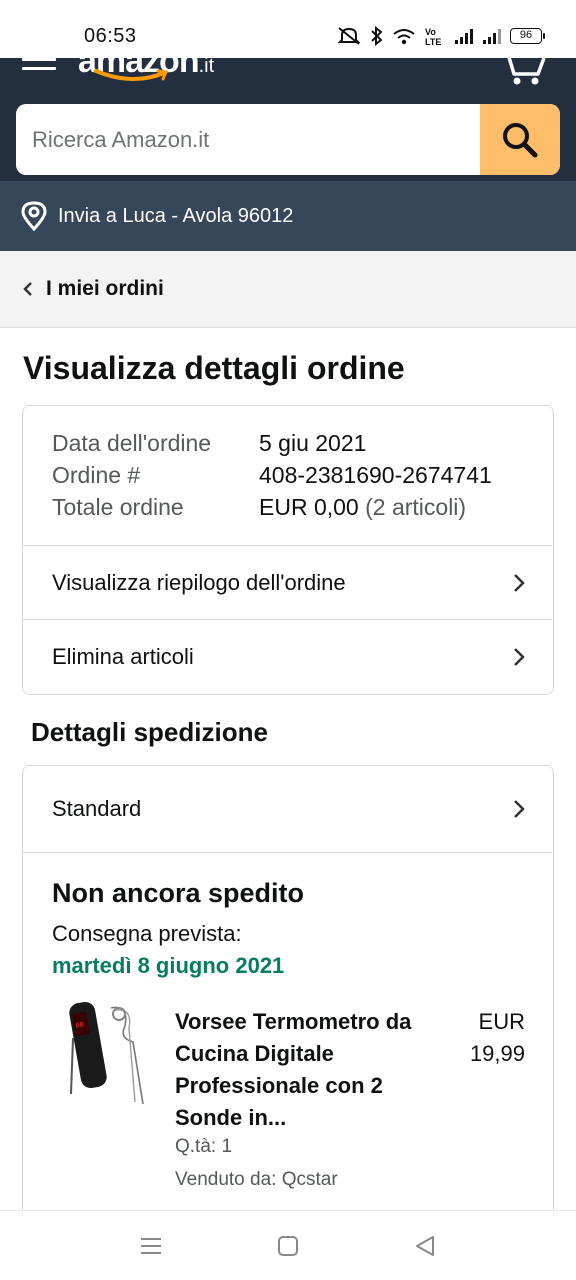  I want to click on search-icon, so click(520, 139).